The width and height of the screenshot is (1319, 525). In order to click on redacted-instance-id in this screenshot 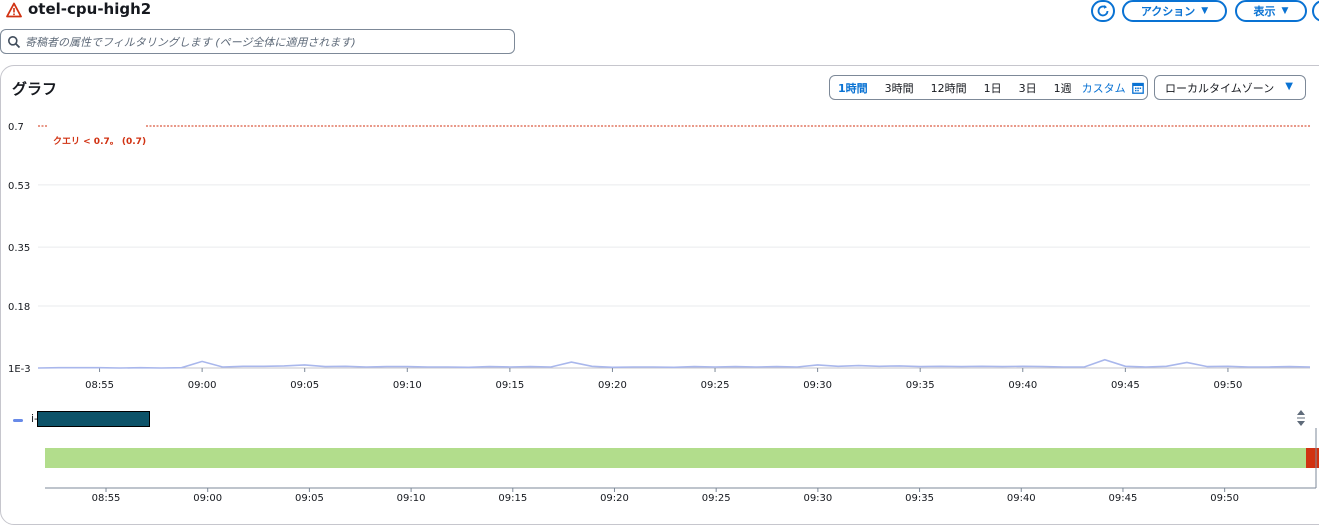, I will do `click(93, 419)`.